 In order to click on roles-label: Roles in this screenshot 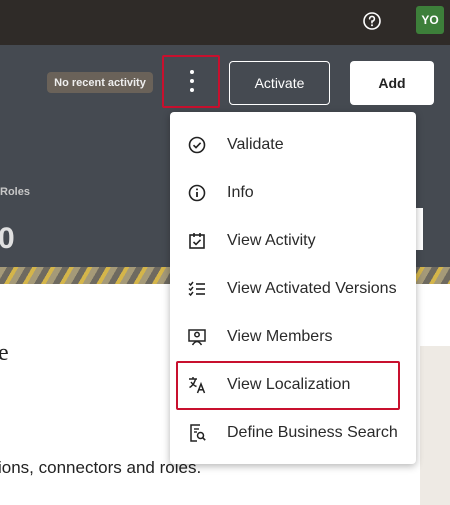, I will do `click(15, 192)`.